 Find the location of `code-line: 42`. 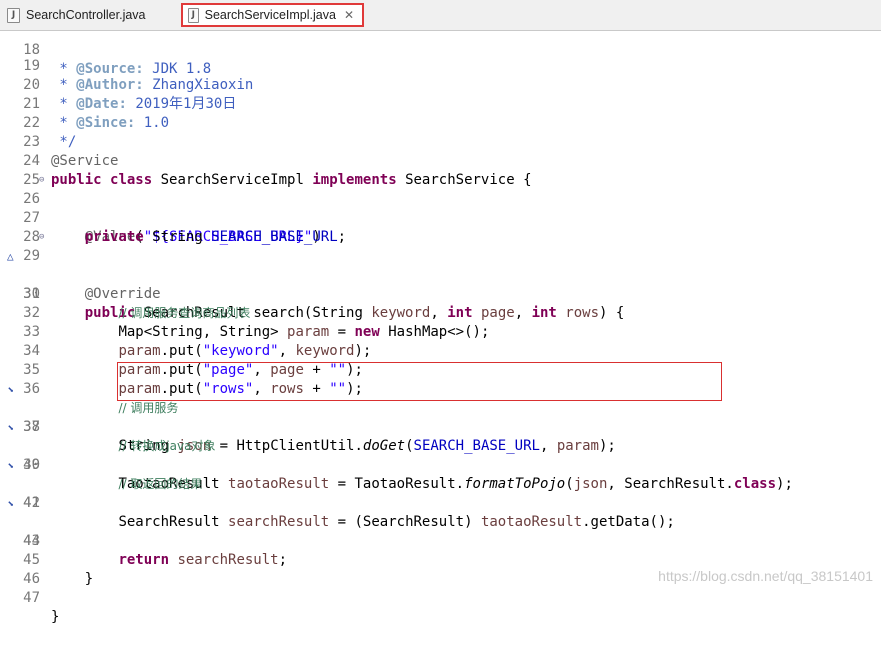

code-line: 42 is located at coordinates (440, 493).